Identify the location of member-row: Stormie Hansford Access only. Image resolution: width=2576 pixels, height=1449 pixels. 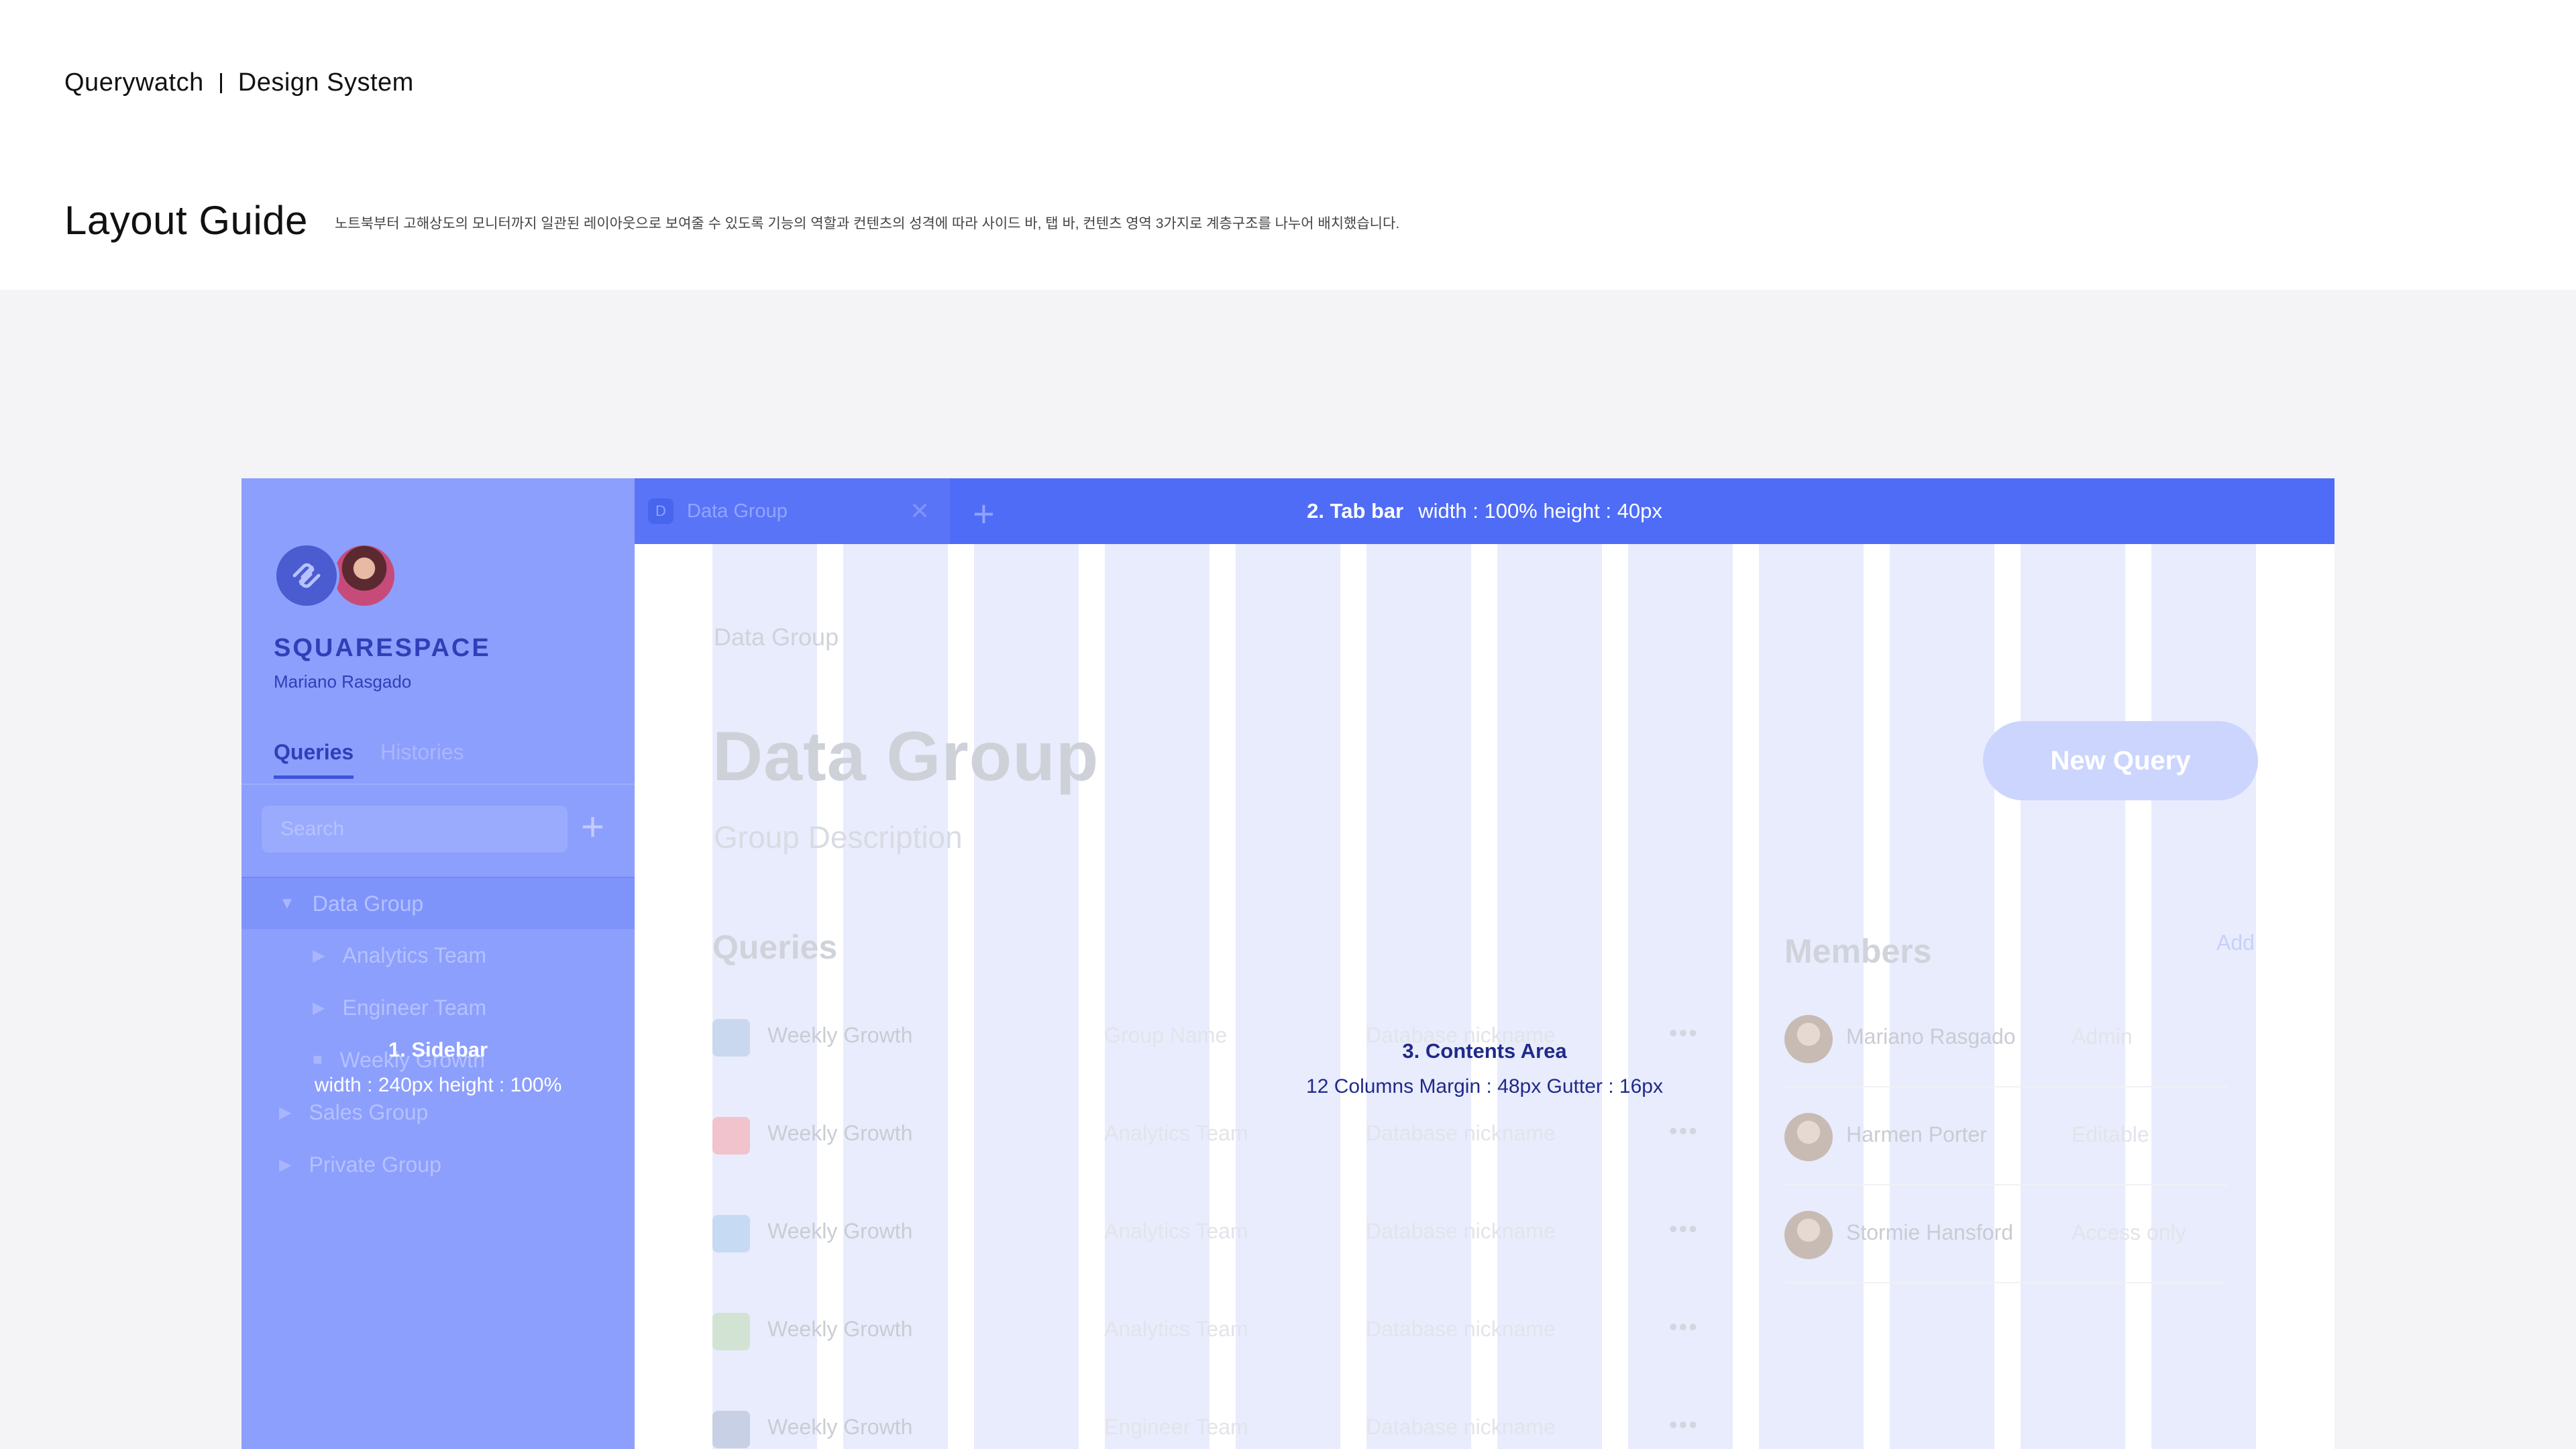
(2005, 1234).